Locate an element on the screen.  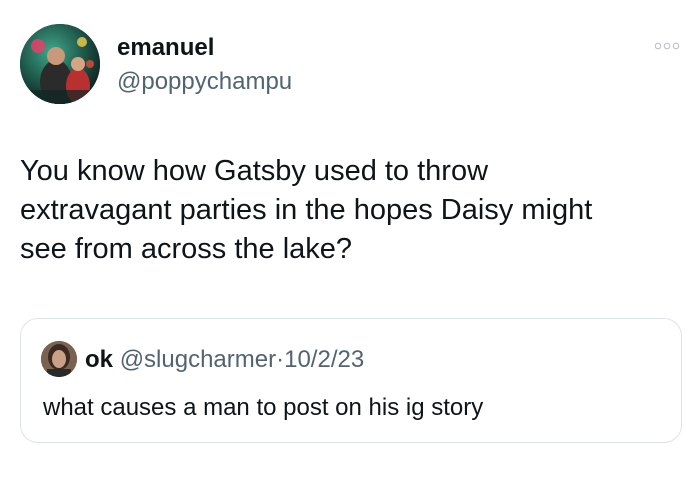
author-display-name: emanuel is located at coordinates (165, 48).